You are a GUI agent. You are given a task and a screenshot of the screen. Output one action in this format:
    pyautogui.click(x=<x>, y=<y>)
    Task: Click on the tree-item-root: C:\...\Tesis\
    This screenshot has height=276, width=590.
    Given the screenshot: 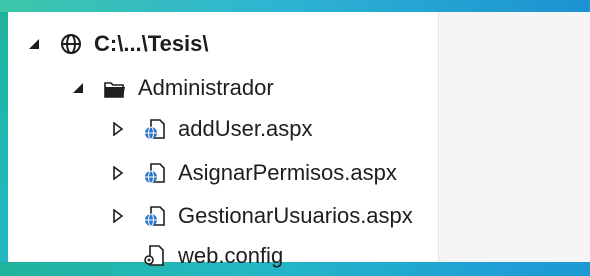 What is the action you would take?
    pyautogui.click(x=117, y=44)
    